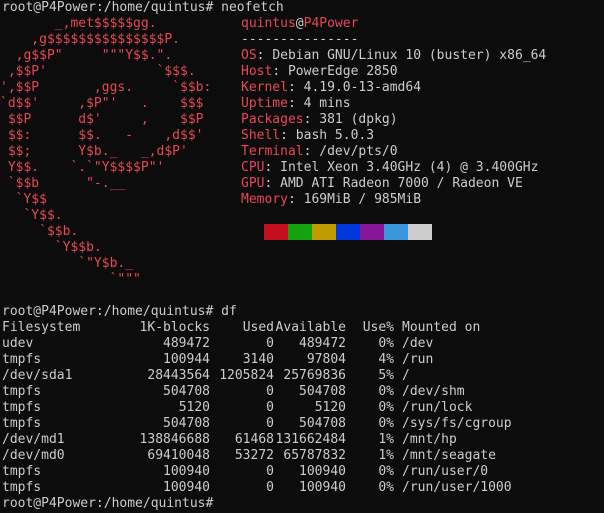 The height and width of the screenshot is (513, 604). Describe the element at coordinates (178, 455) in the screenshot. I see `df-cell-blocks: 69410048` at that location.